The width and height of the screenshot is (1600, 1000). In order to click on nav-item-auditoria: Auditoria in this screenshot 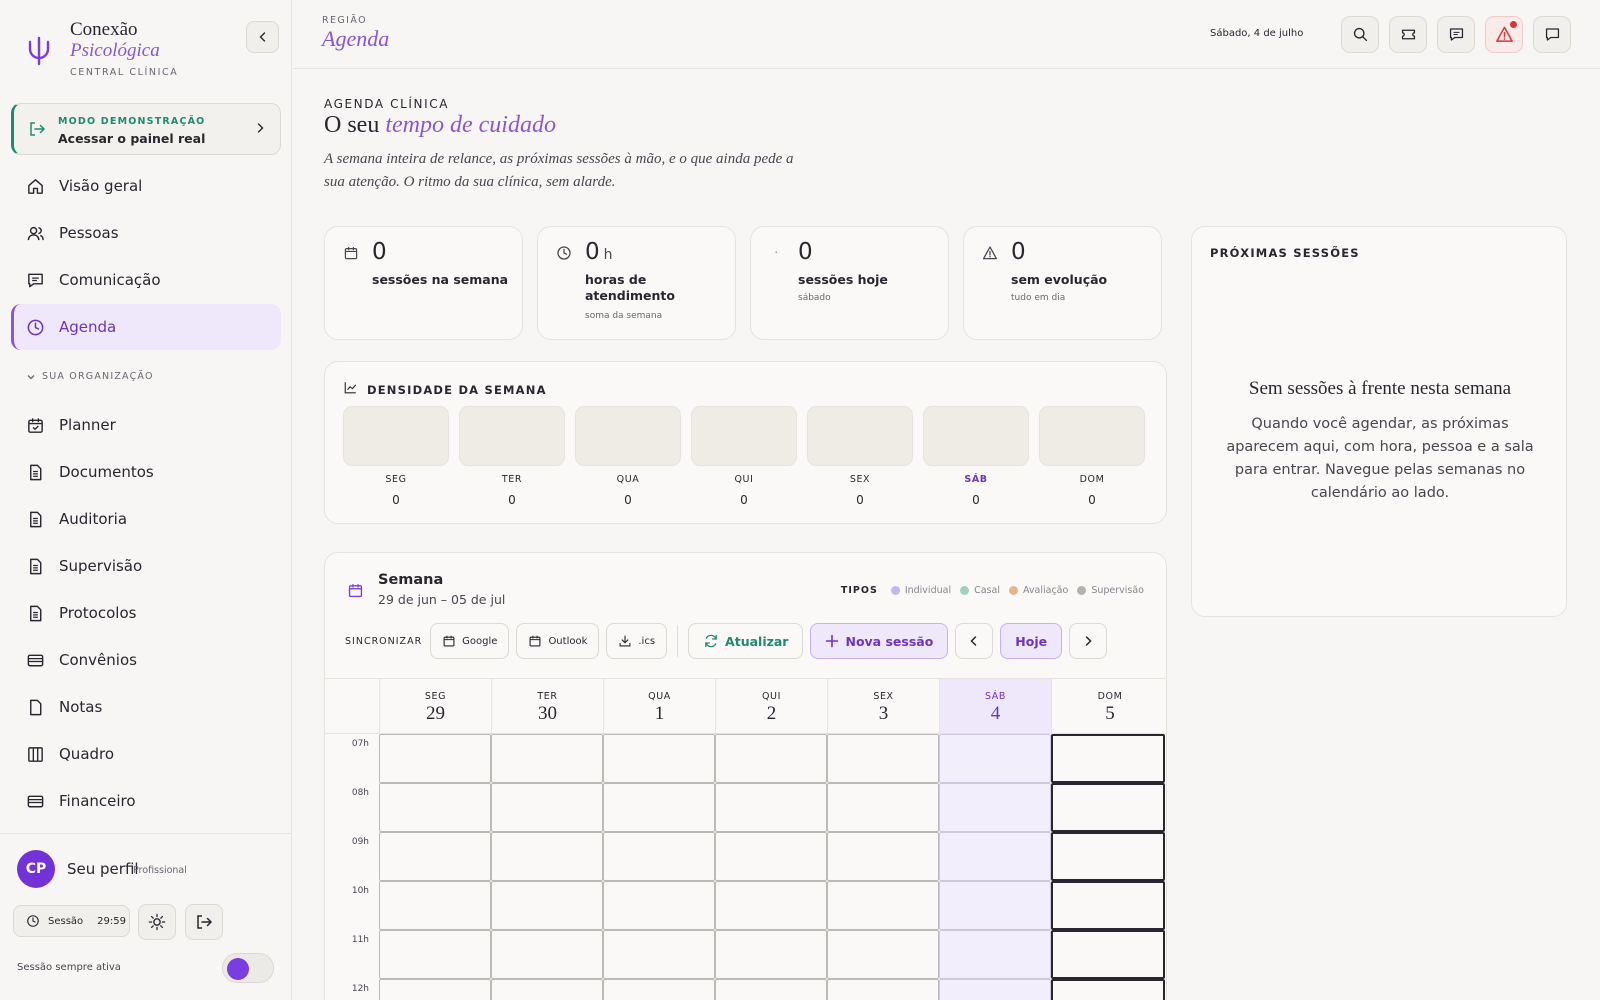, I will do `click(146, 519)`.